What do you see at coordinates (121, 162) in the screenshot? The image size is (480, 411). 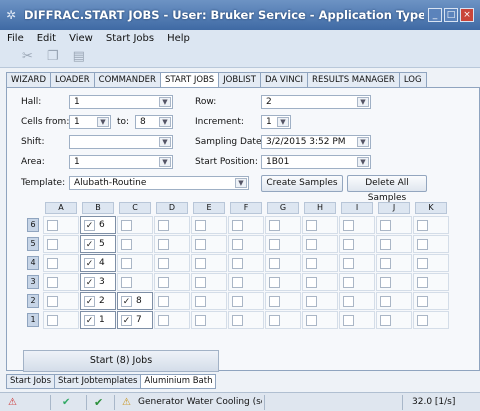 I see `area-select: 1 ▼` at bounding box center [121, 162].